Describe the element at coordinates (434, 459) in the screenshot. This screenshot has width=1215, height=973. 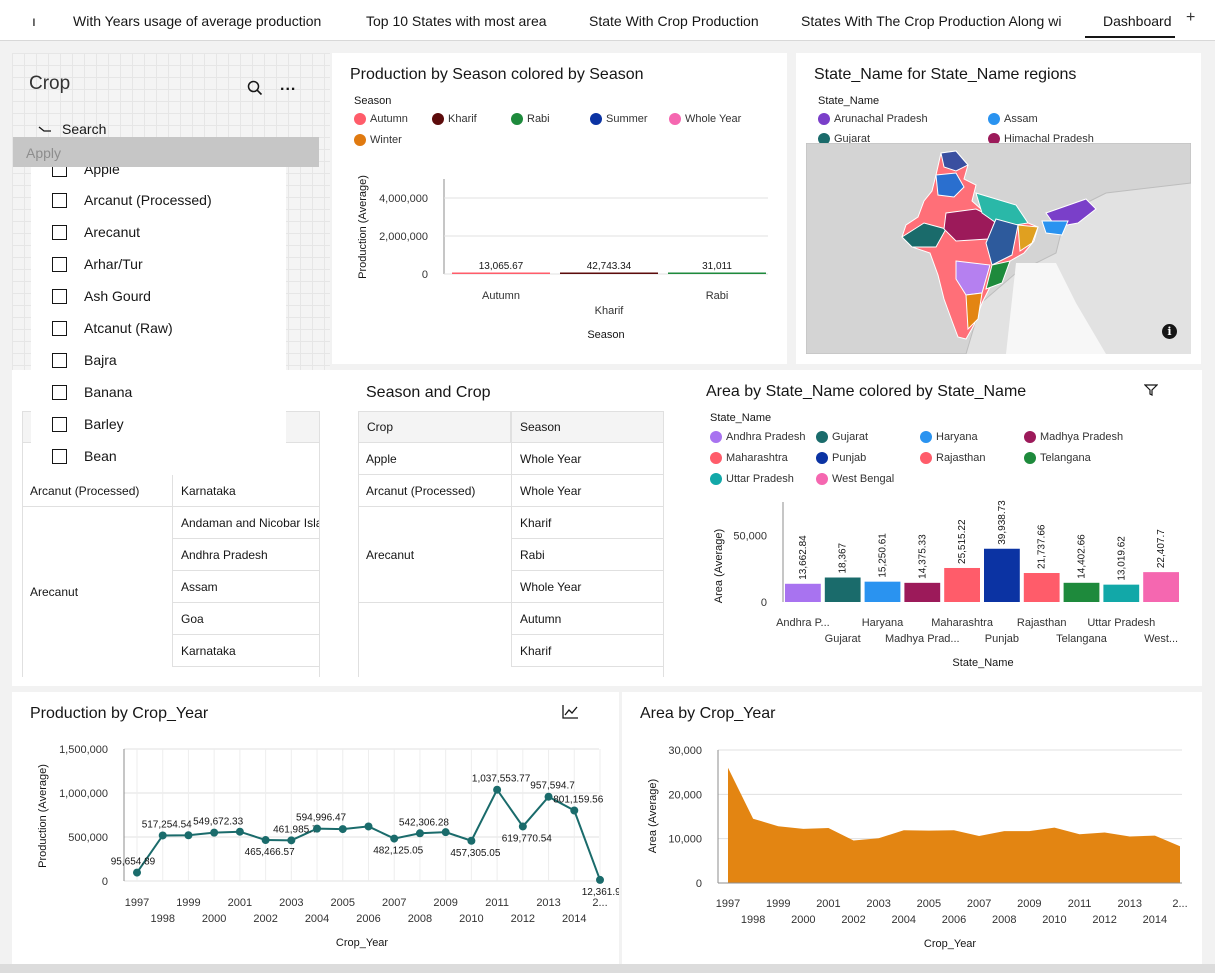
I see `table-cell-crop: Apple` at that location.